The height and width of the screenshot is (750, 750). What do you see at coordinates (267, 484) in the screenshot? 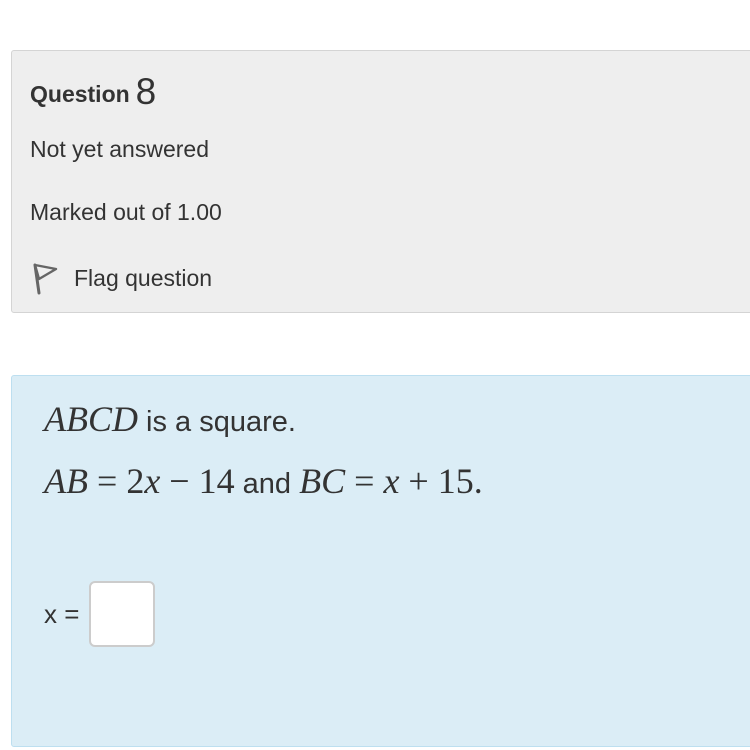
I see `line2-and: and` at bounding box center [267, 484].